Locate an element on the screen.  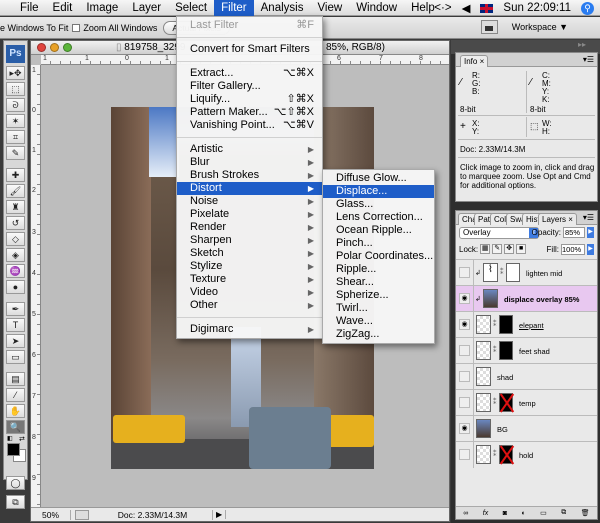
menu-layer: Layer is located at coordinates (146, 8).